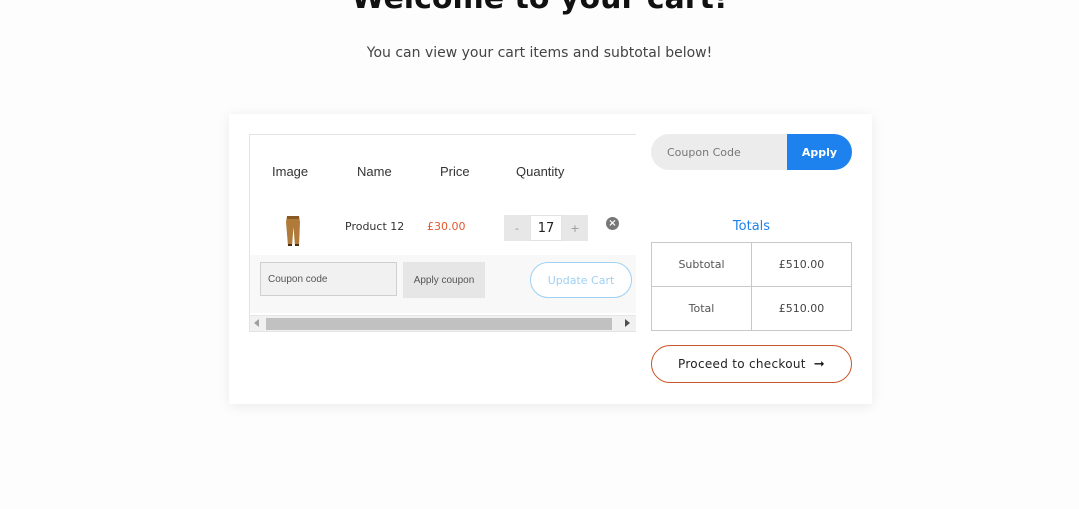 Image resolution: width=1079 pixels, height=509 pixels. I want to click on update-cart-button: Update Cart, so click(581, 280).